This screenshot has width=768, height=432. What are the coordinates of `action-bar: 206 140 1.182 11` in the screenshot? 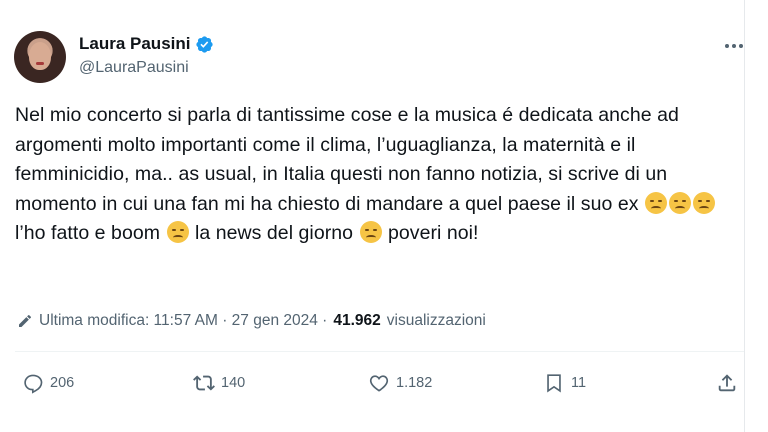 It's located at (372, 387).